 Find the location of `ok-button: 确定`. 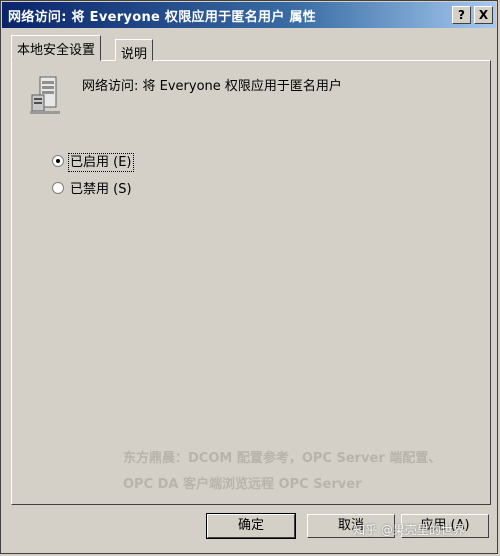

ok-button: 确定 is located at coordinates (251, 526).